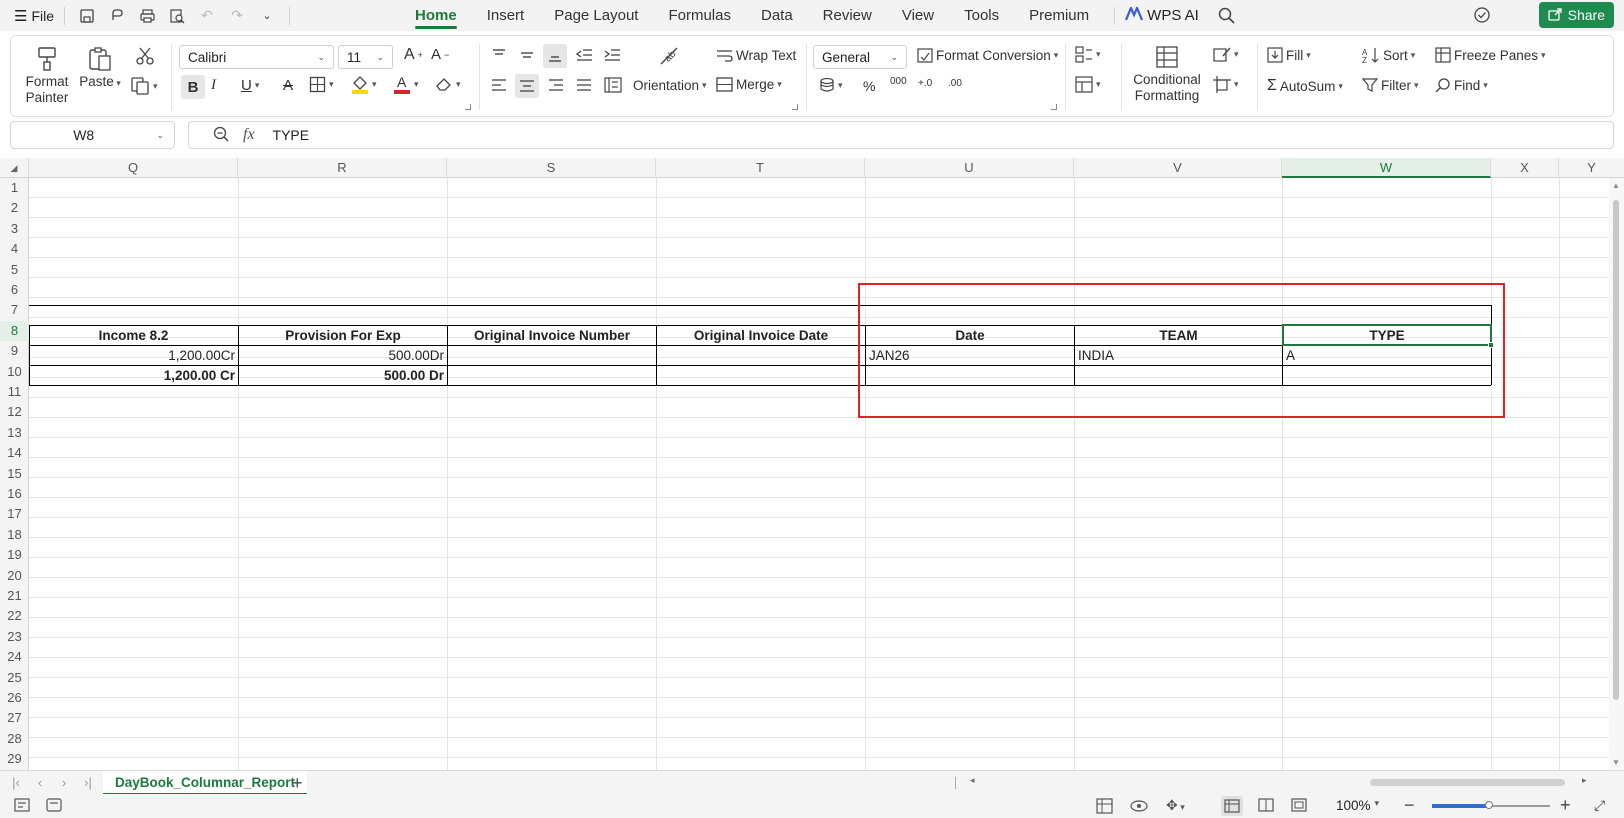  What do you see at coordinates (499, 85) in the screenshot?
I see `align-left-icon` at bounding box center [499, 85].